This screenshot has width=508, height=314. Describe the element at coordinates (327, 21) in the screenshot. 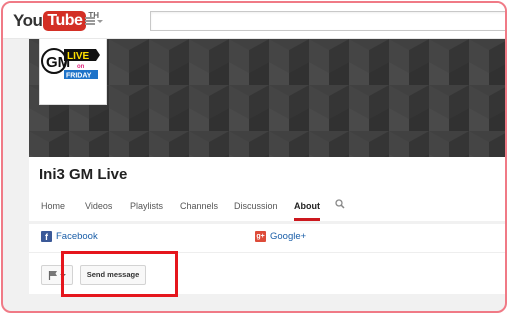

I see `search-input` at that location.